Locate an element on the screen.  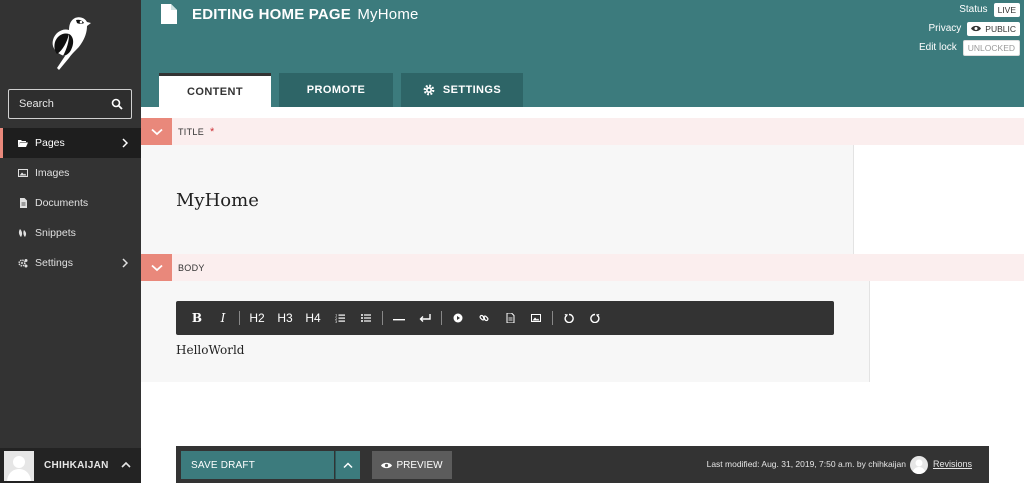
link-icon is located at coordinates (484, 318).